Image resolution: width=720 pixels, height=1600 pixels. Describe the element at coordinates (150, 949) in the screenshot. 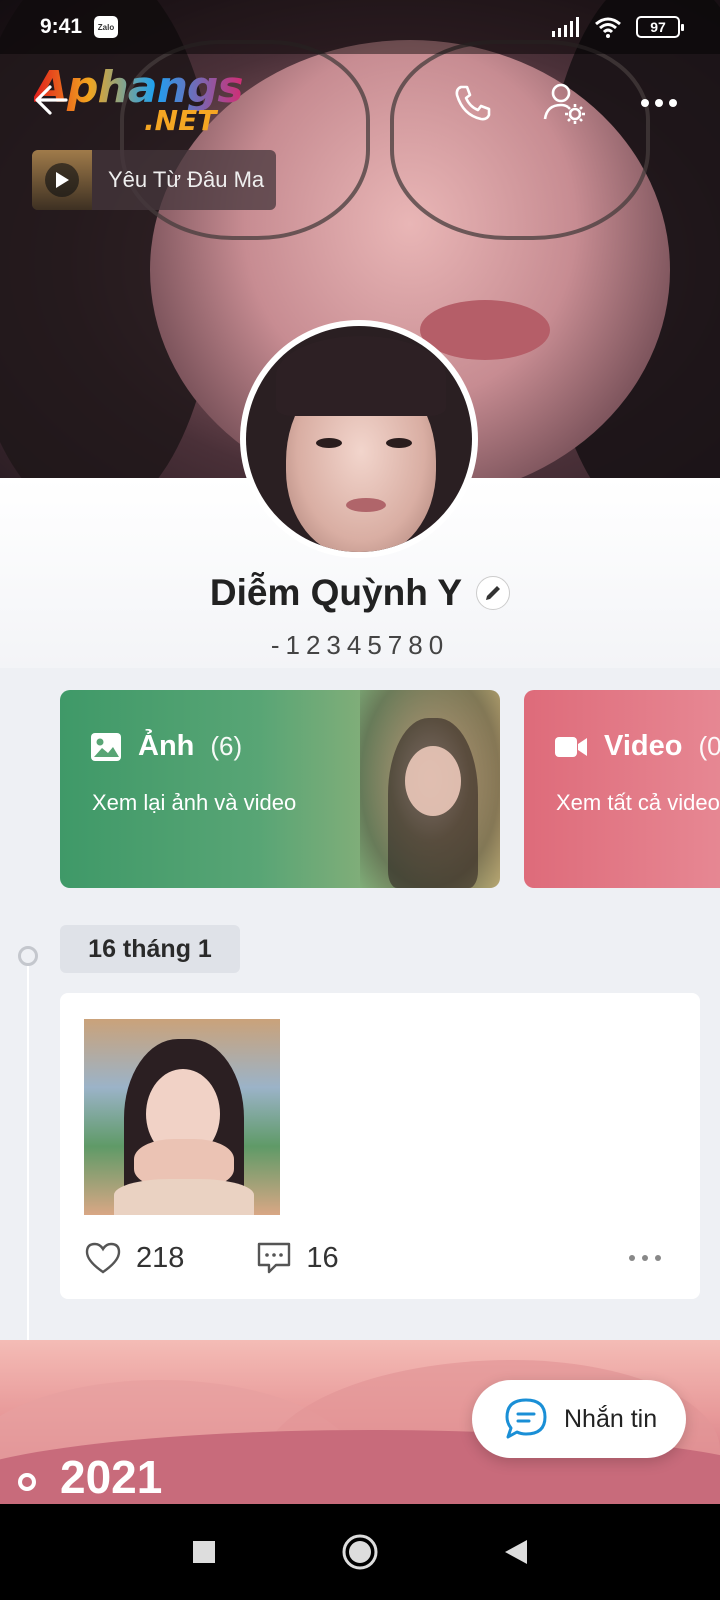

I see `timeline-date: 16 tháng 1` at that location.